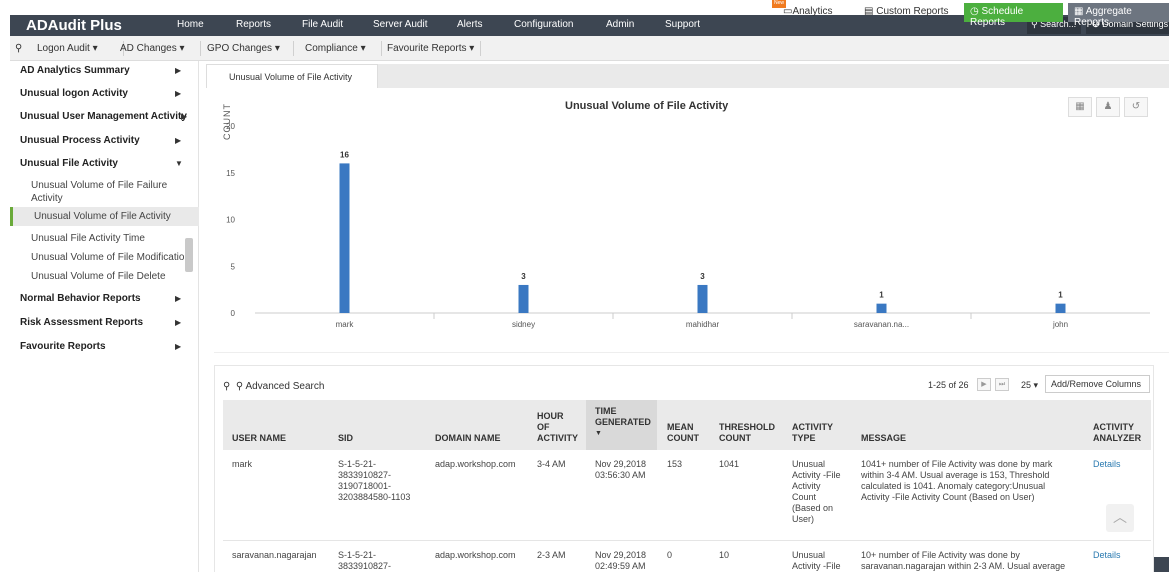  What do you see at coordinates (906, 12) in the screenshot?
I see `custom-reports-button: ▤ Custom Reports` at bounding box center [906, 12].